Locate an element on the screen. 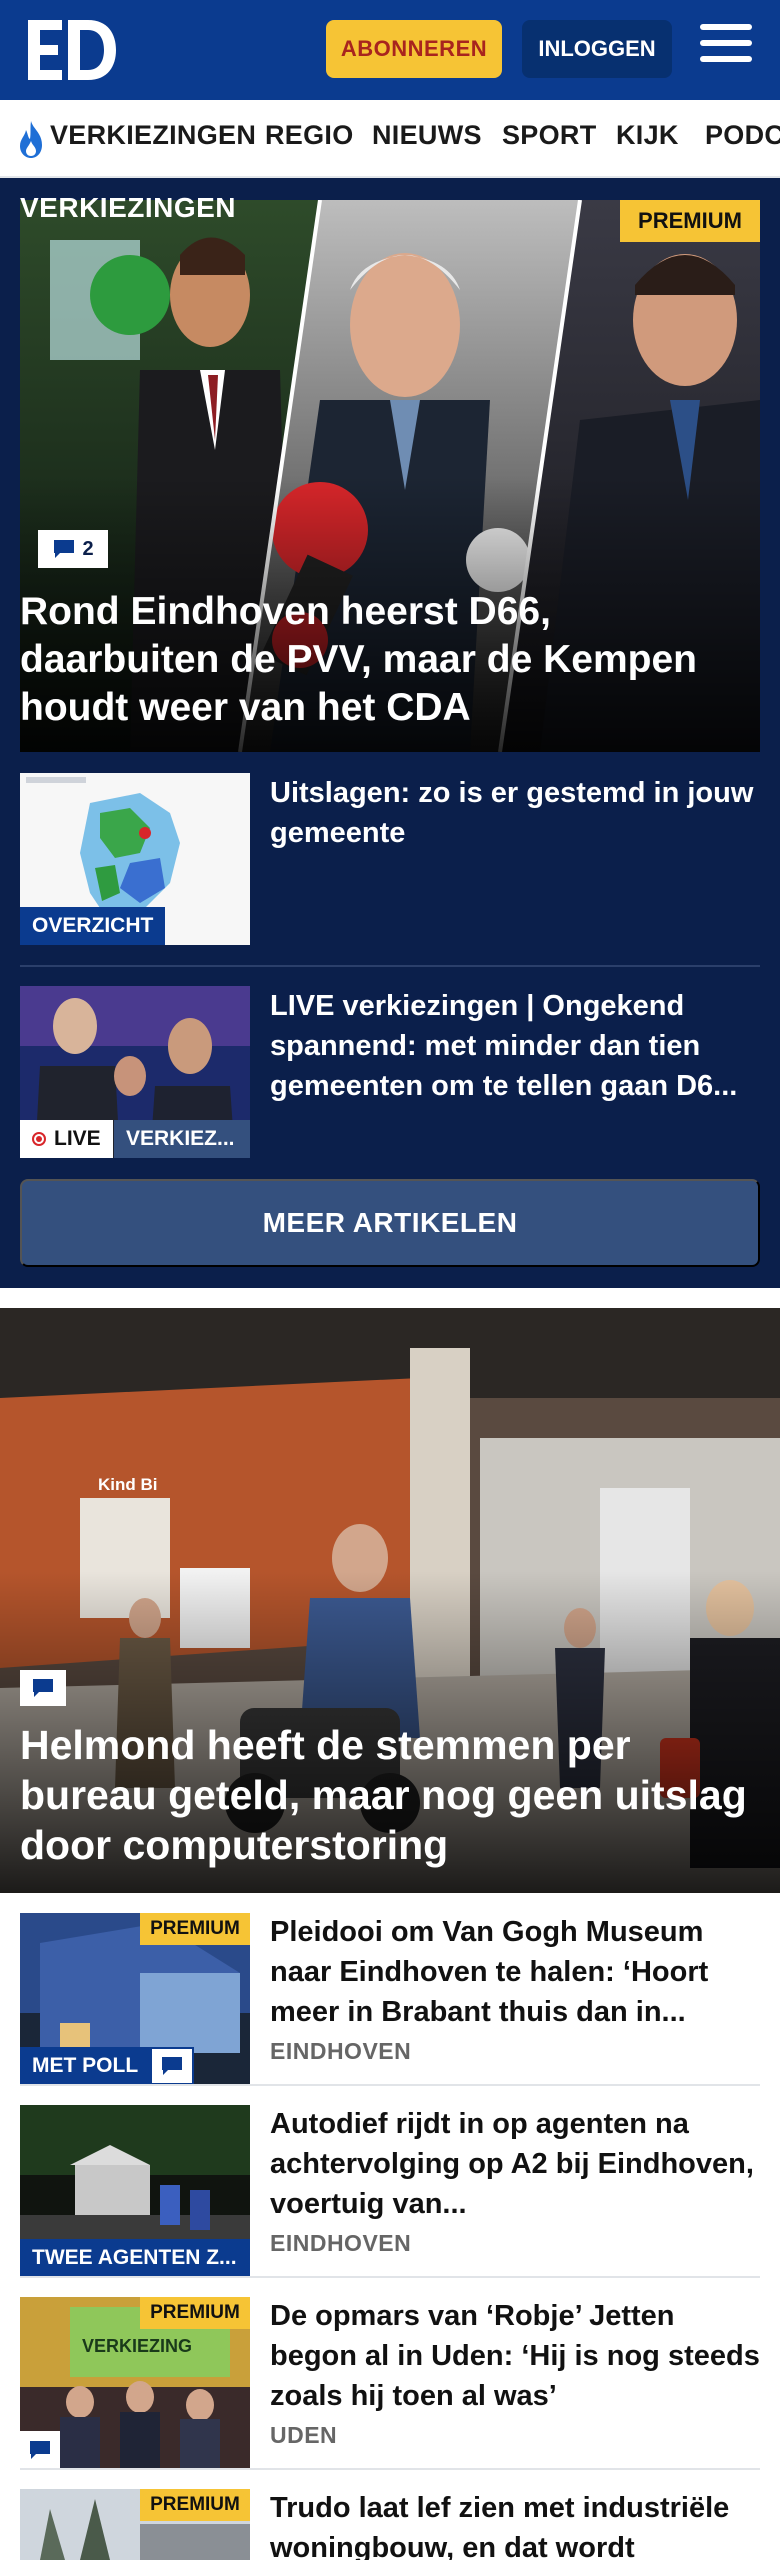 The width and height of the screenshot is (780, 2560). nav-item-podcasts: PODCASTS is located at coordinates (742, 135).